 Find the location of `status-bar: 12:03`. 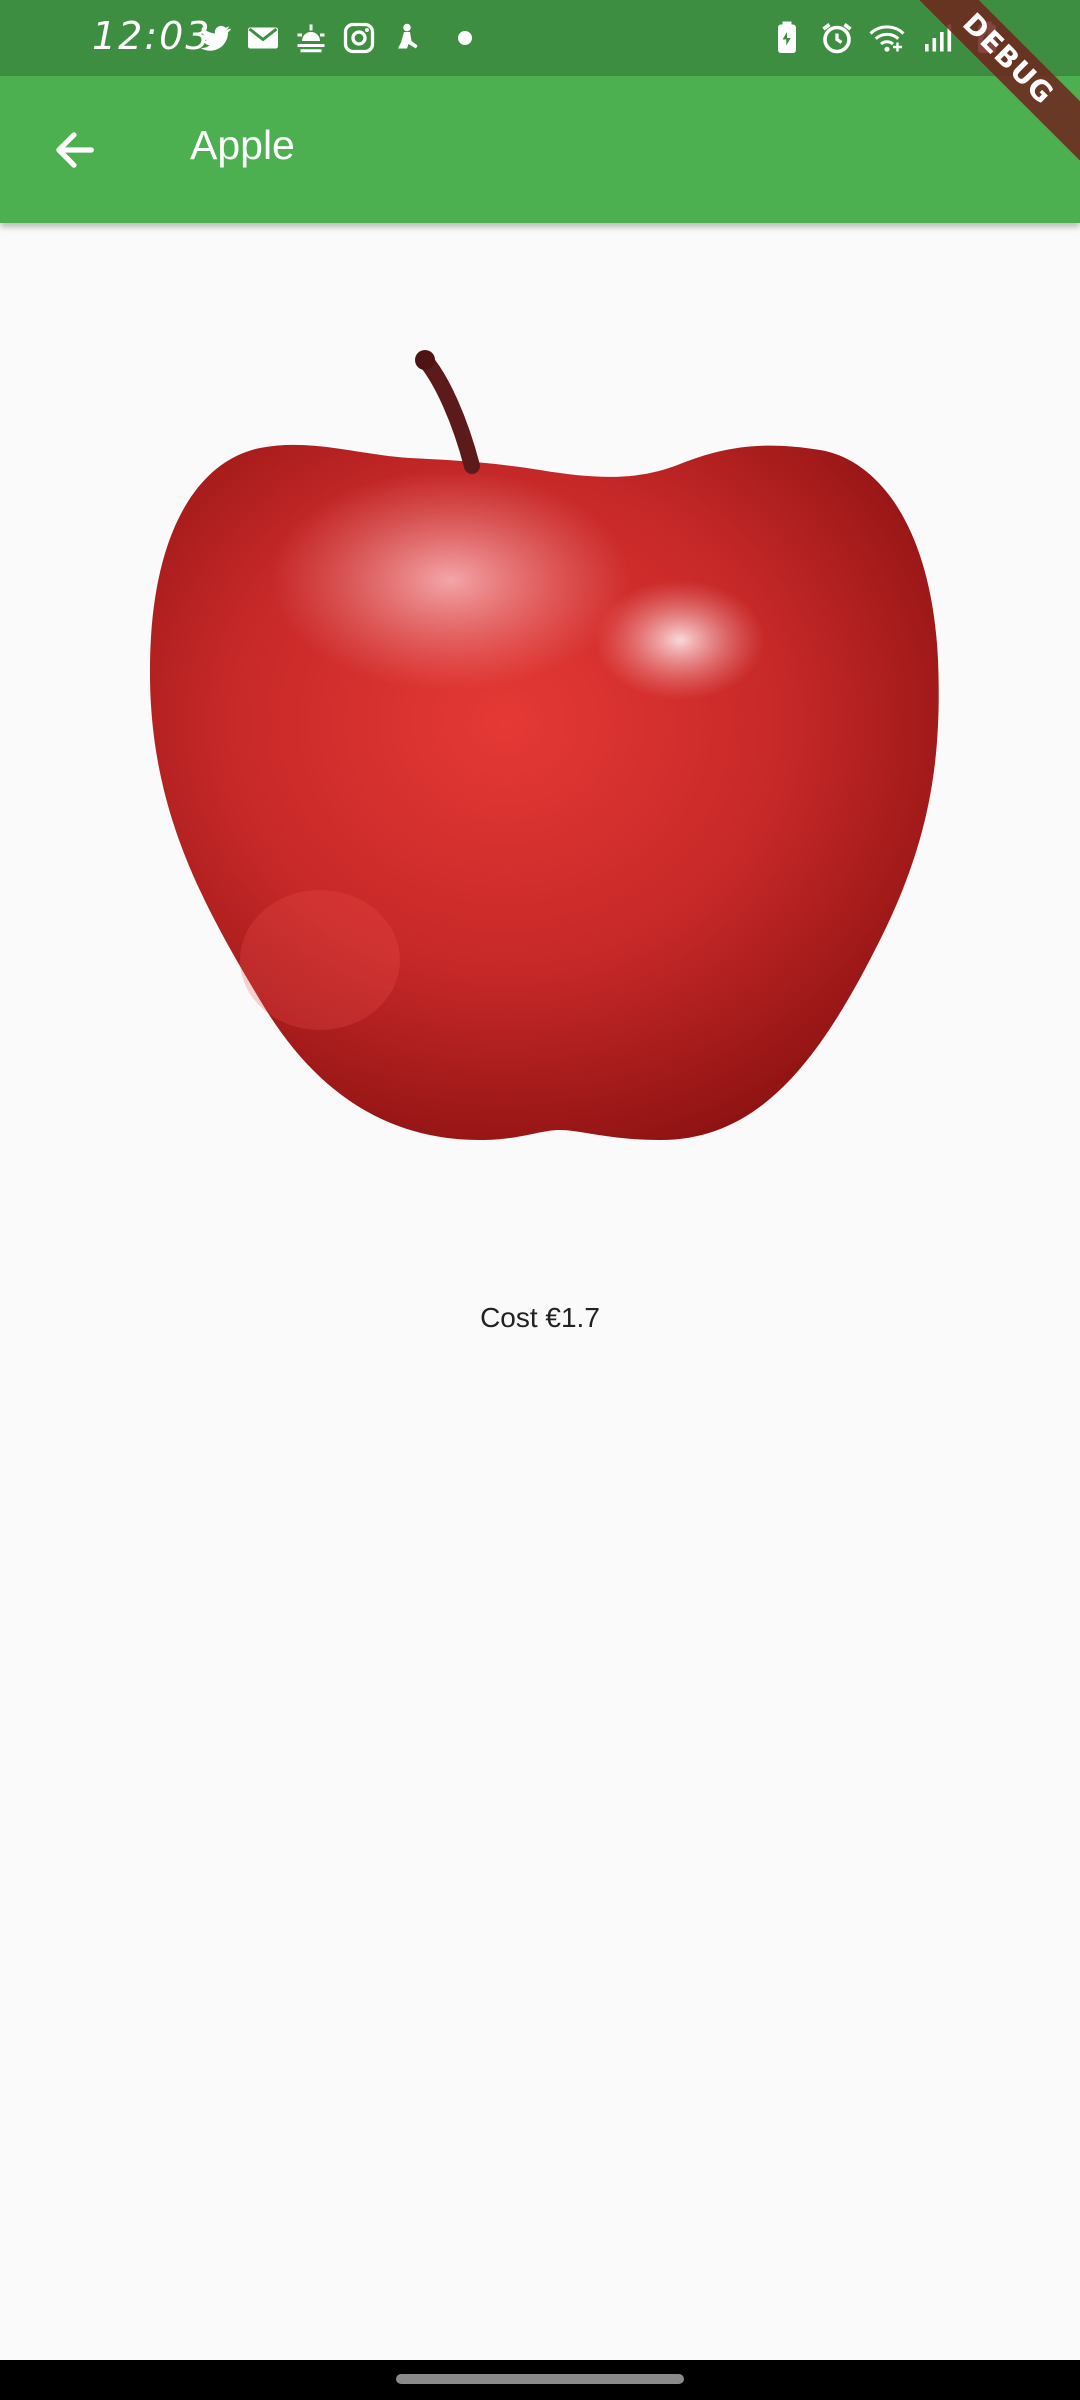

status-bar: 12:03 is located at coordinates (540, 38).